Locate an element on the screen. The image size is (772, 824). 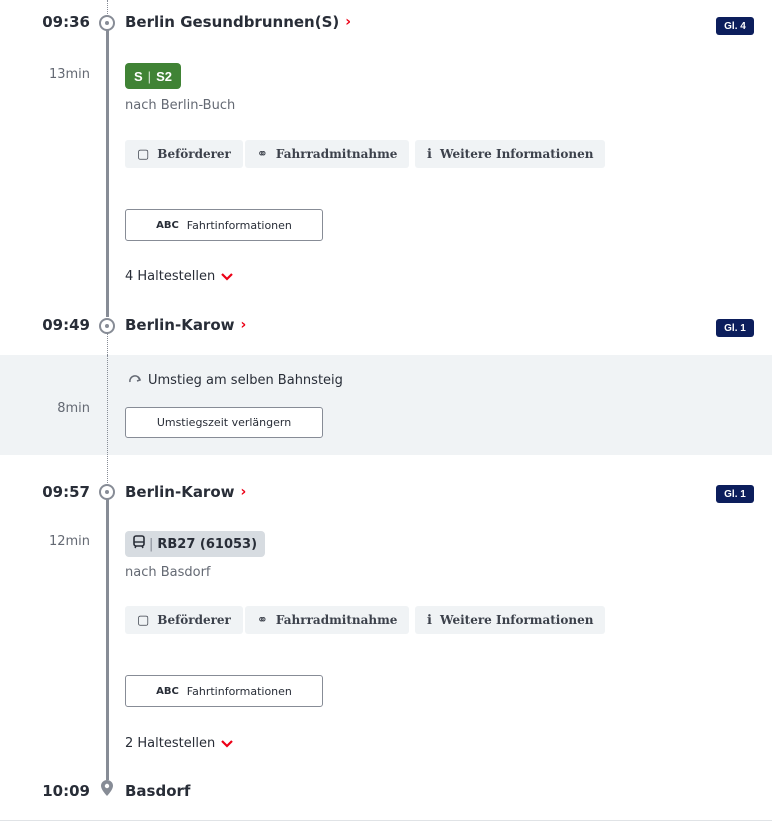
transfer-info: Umstieg am selben Bahnsteig is located at coordinates (235, 380).